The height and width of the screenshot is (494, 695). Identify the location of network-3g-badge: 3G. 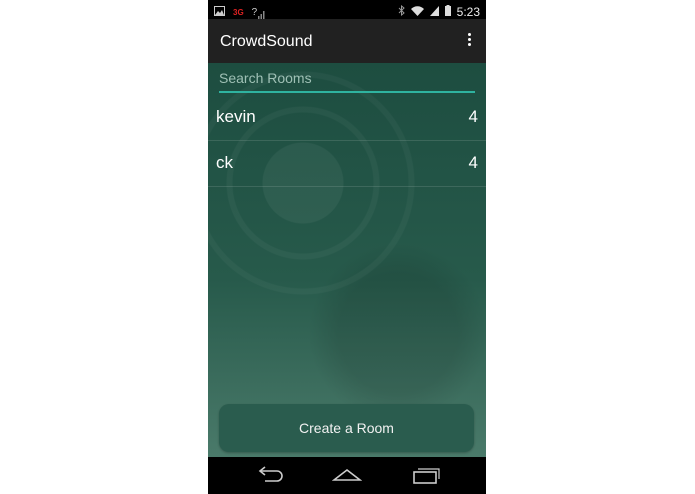
(238, 12).